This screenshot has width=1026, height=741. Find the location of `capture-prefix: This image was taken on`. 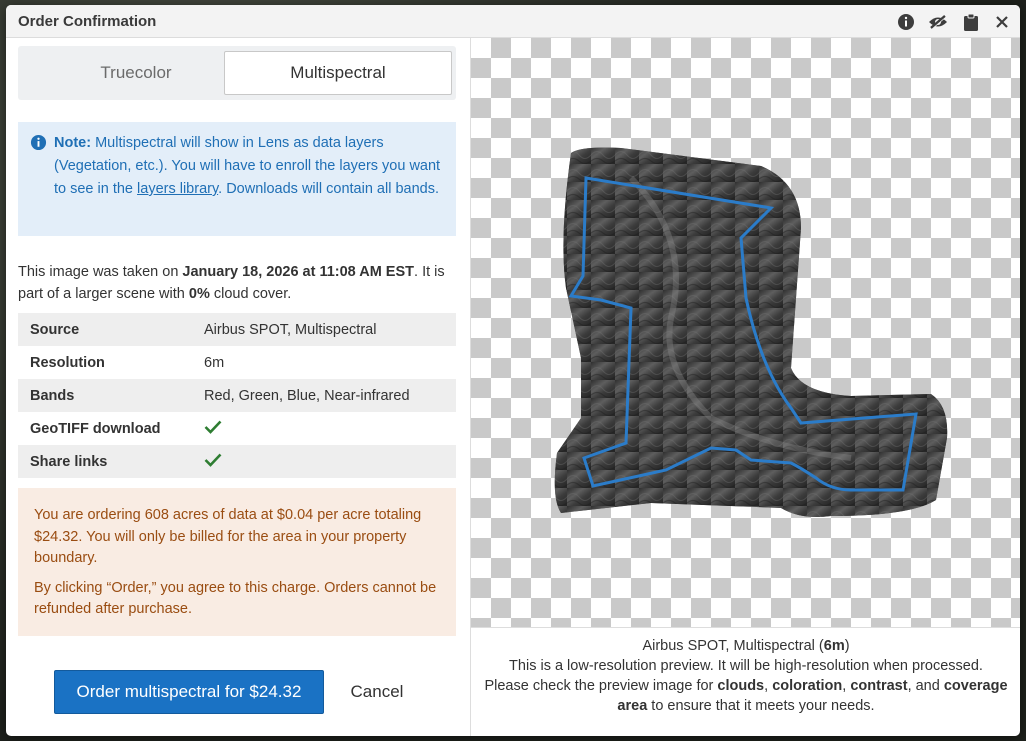

capture-prefix: This image was taken on is located at coordinates (100, 272).